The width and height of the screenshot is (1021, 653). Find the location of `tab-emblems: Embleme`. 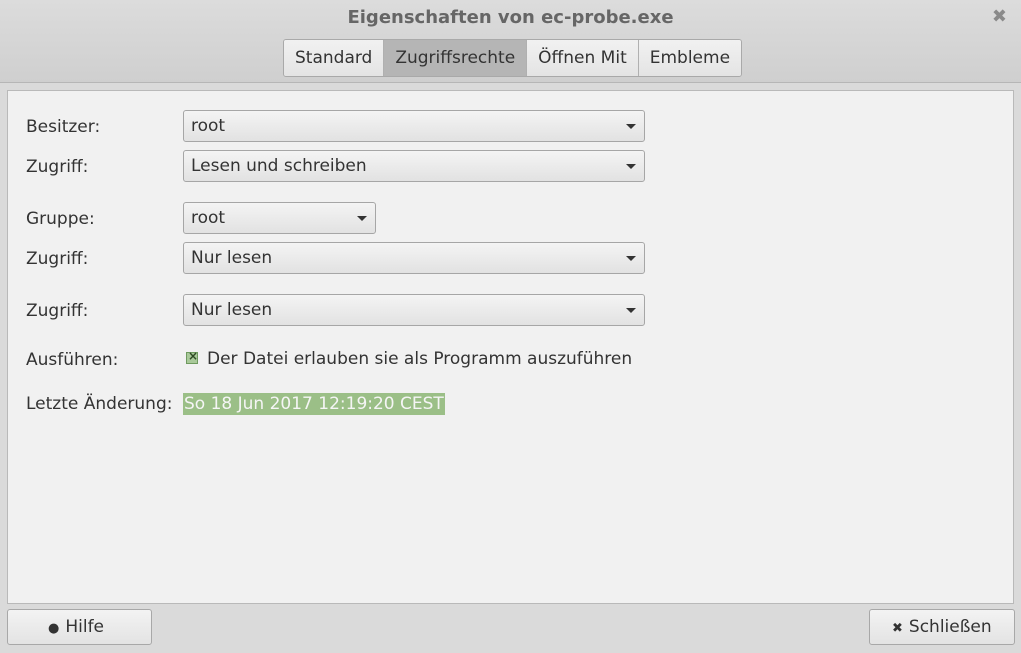

tab-emblems: Embleme is located at coordinates (690, 58).